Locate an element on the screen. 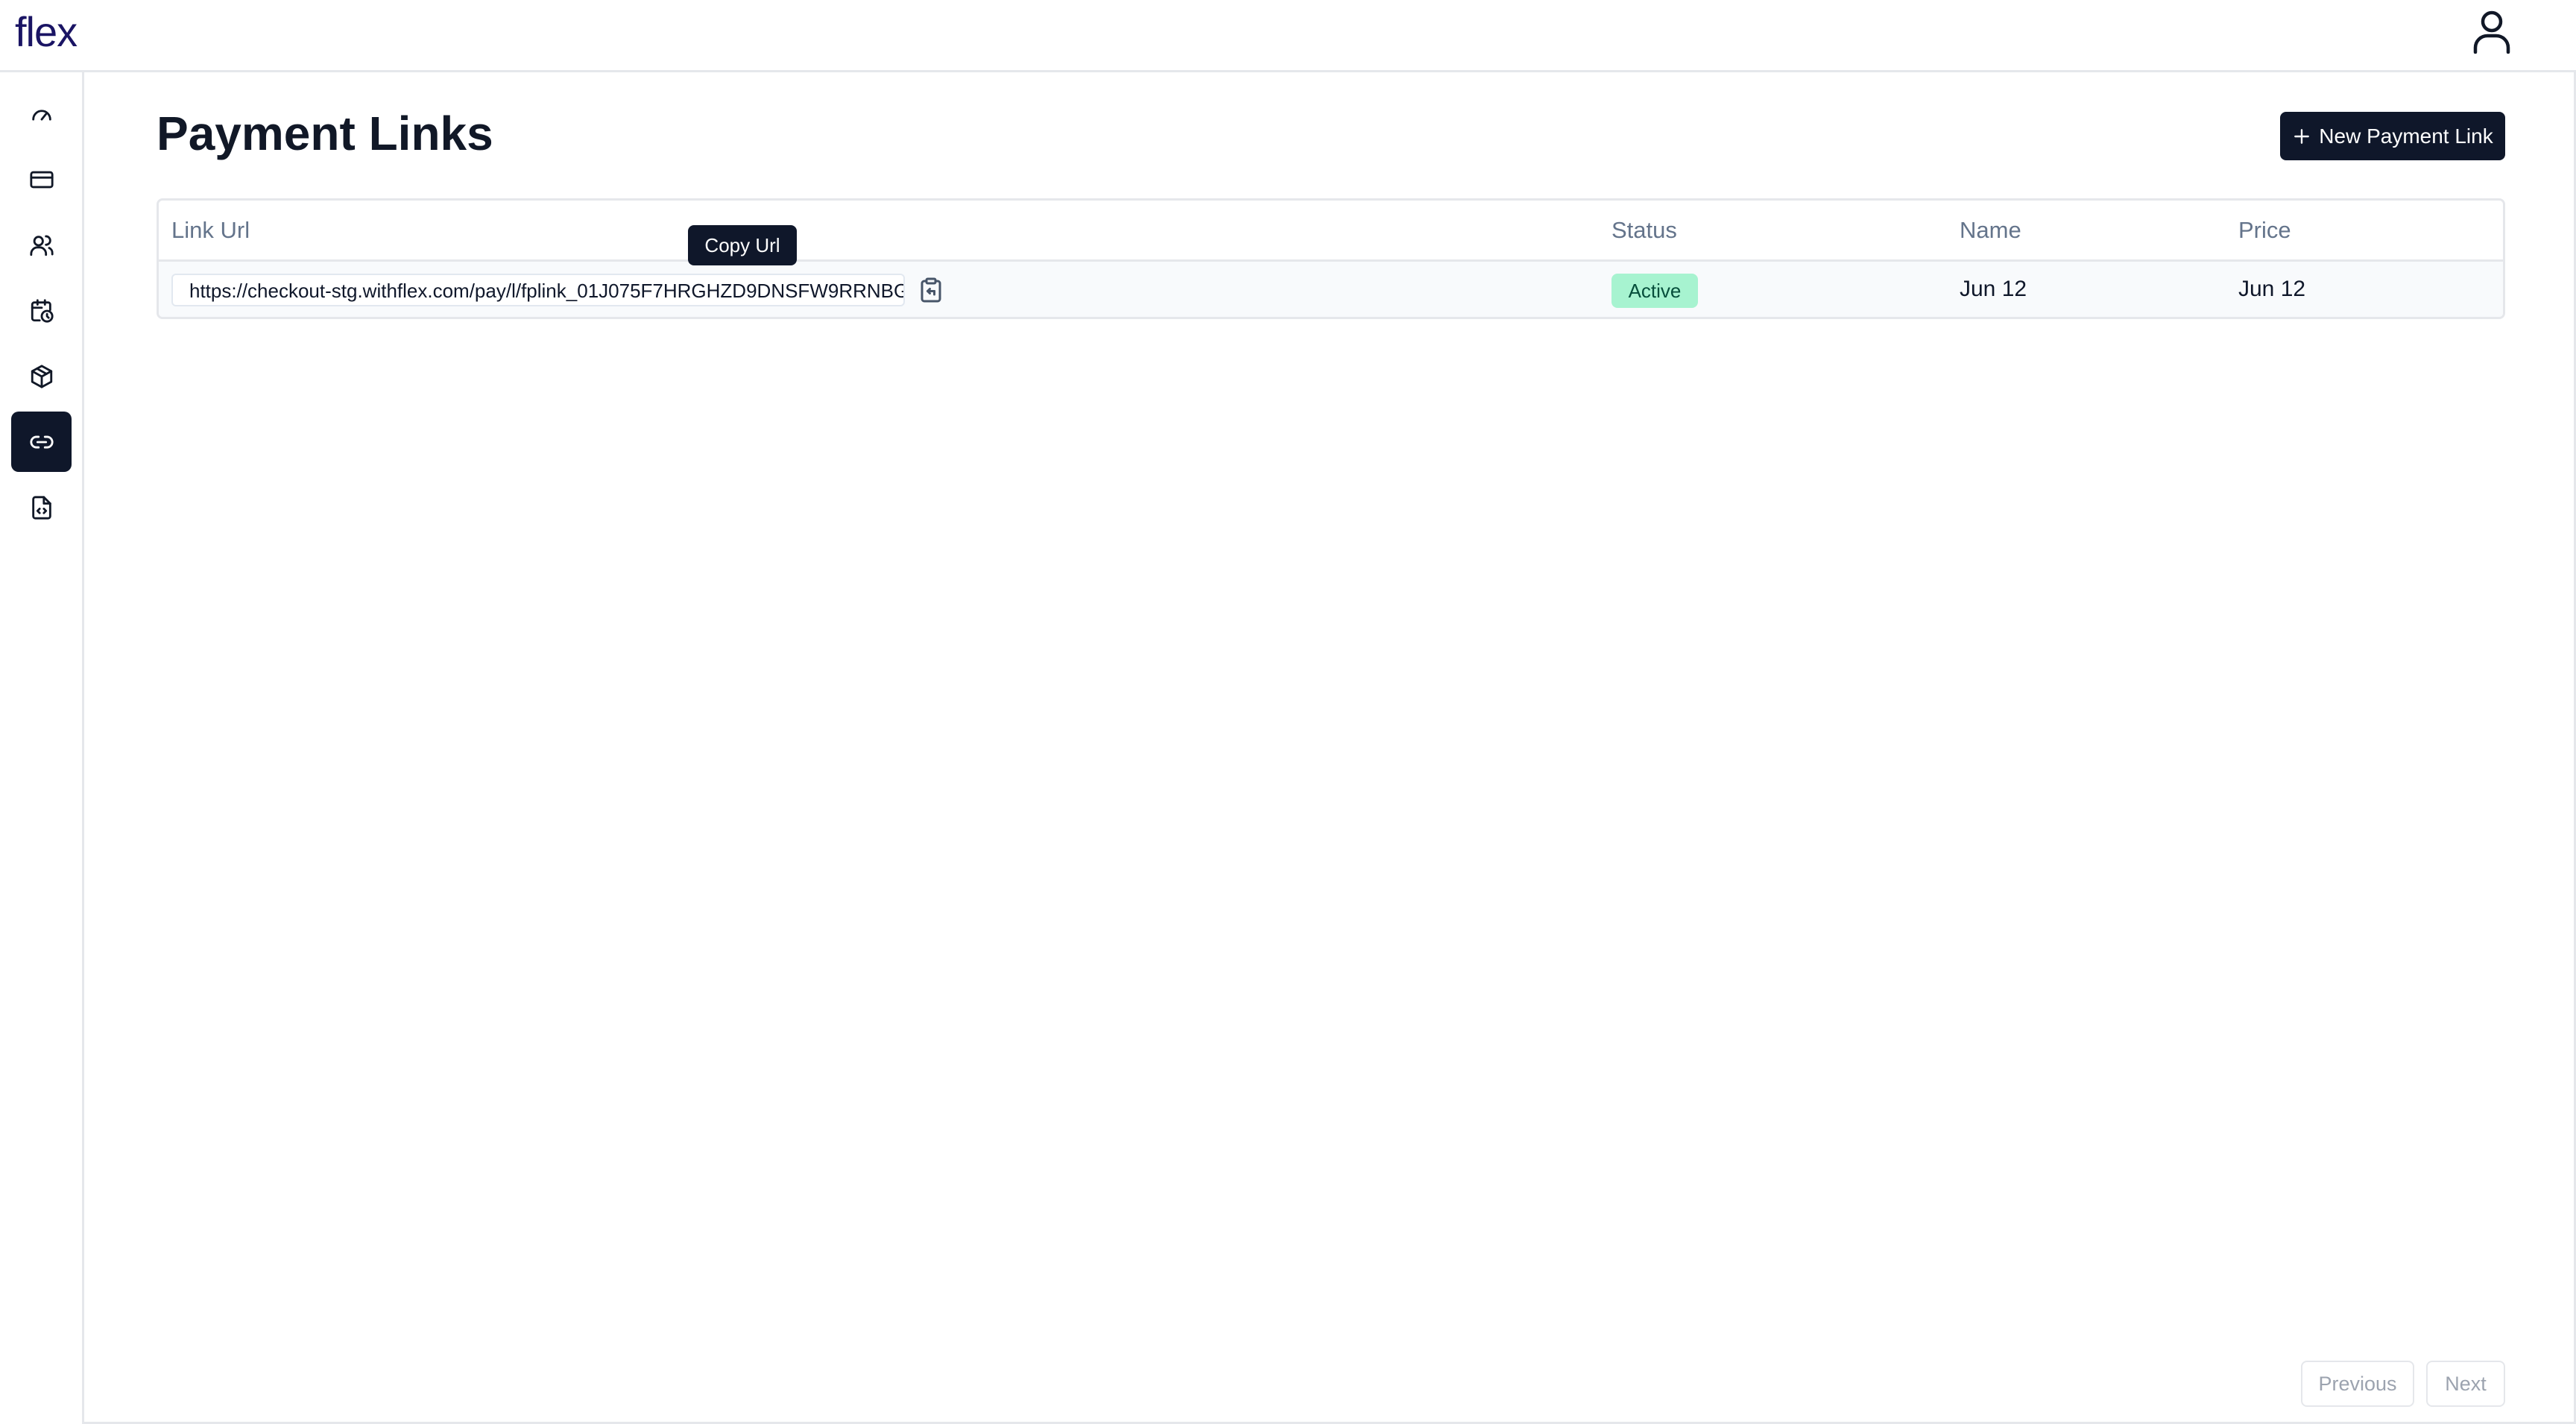  clipboard-copy-icon is located at coordinates (931, 290).